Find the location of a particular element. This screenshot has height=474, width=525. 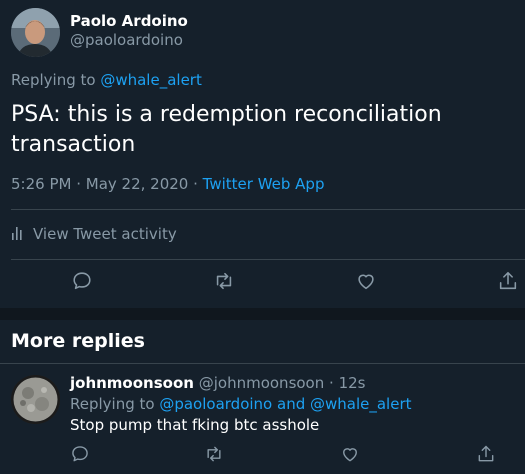

tweet-time: 5:26 PM is located at coordinates (41, 184).